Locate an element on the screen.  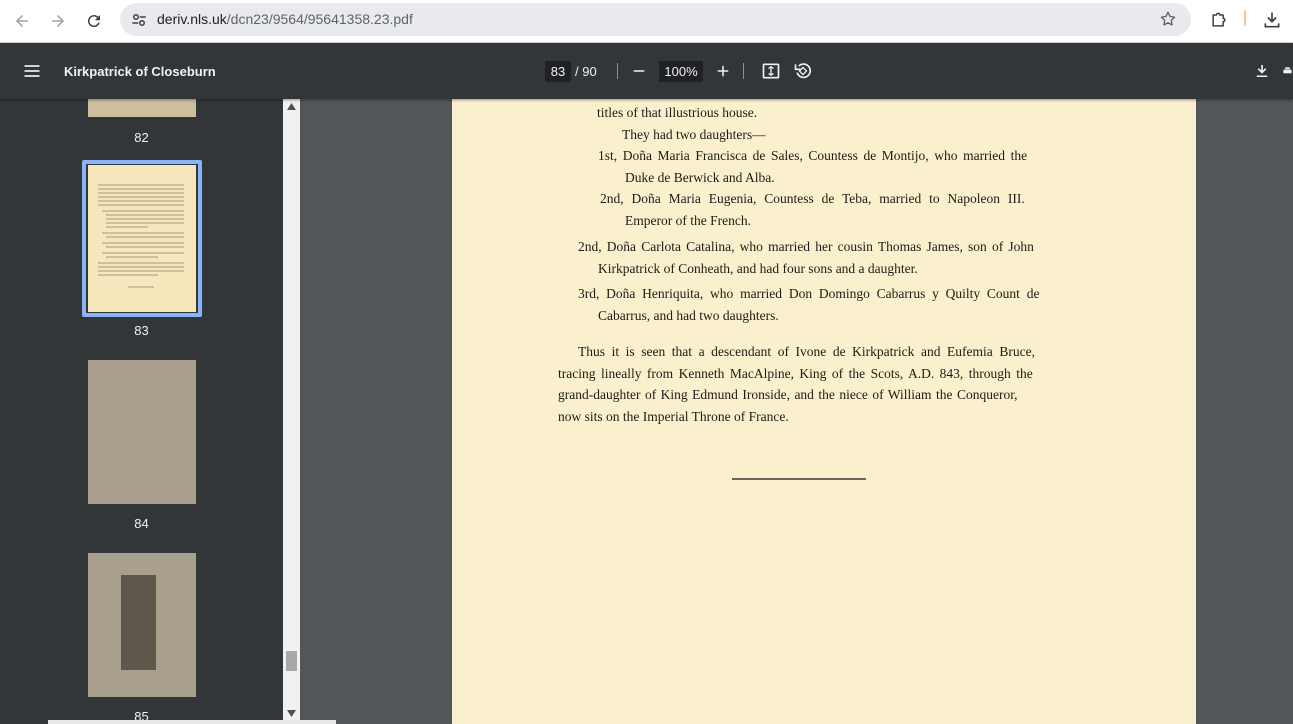
sidebar-scrollbar is located at coordinates (291, 411).